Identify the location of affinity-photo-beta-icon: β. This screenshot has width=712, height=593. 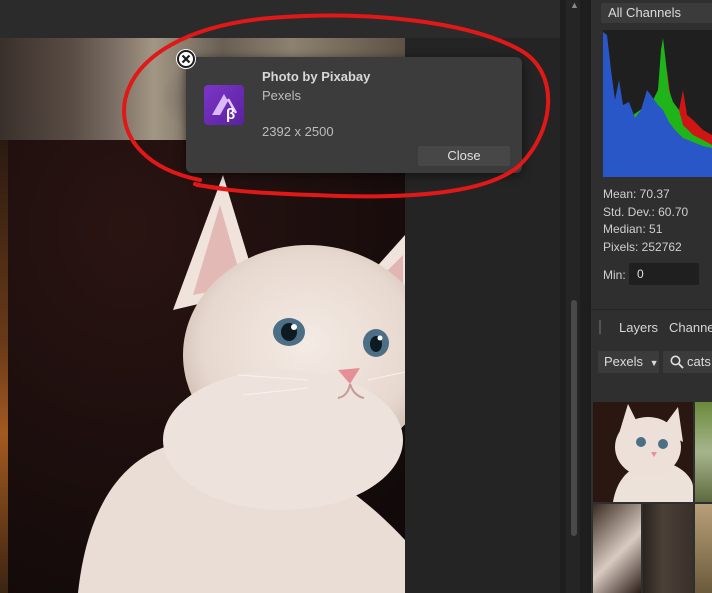
(224, 105).